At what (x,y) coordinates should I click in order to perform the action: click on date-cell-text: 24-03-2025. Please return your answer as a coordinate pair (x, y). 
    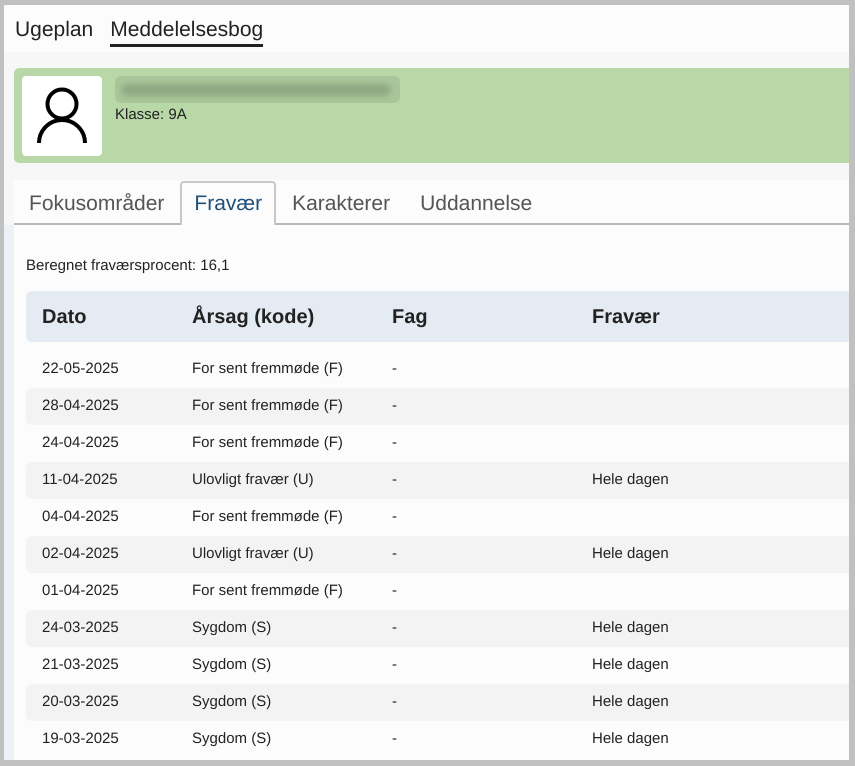
    Looking at the image, I should click on (80, 628).